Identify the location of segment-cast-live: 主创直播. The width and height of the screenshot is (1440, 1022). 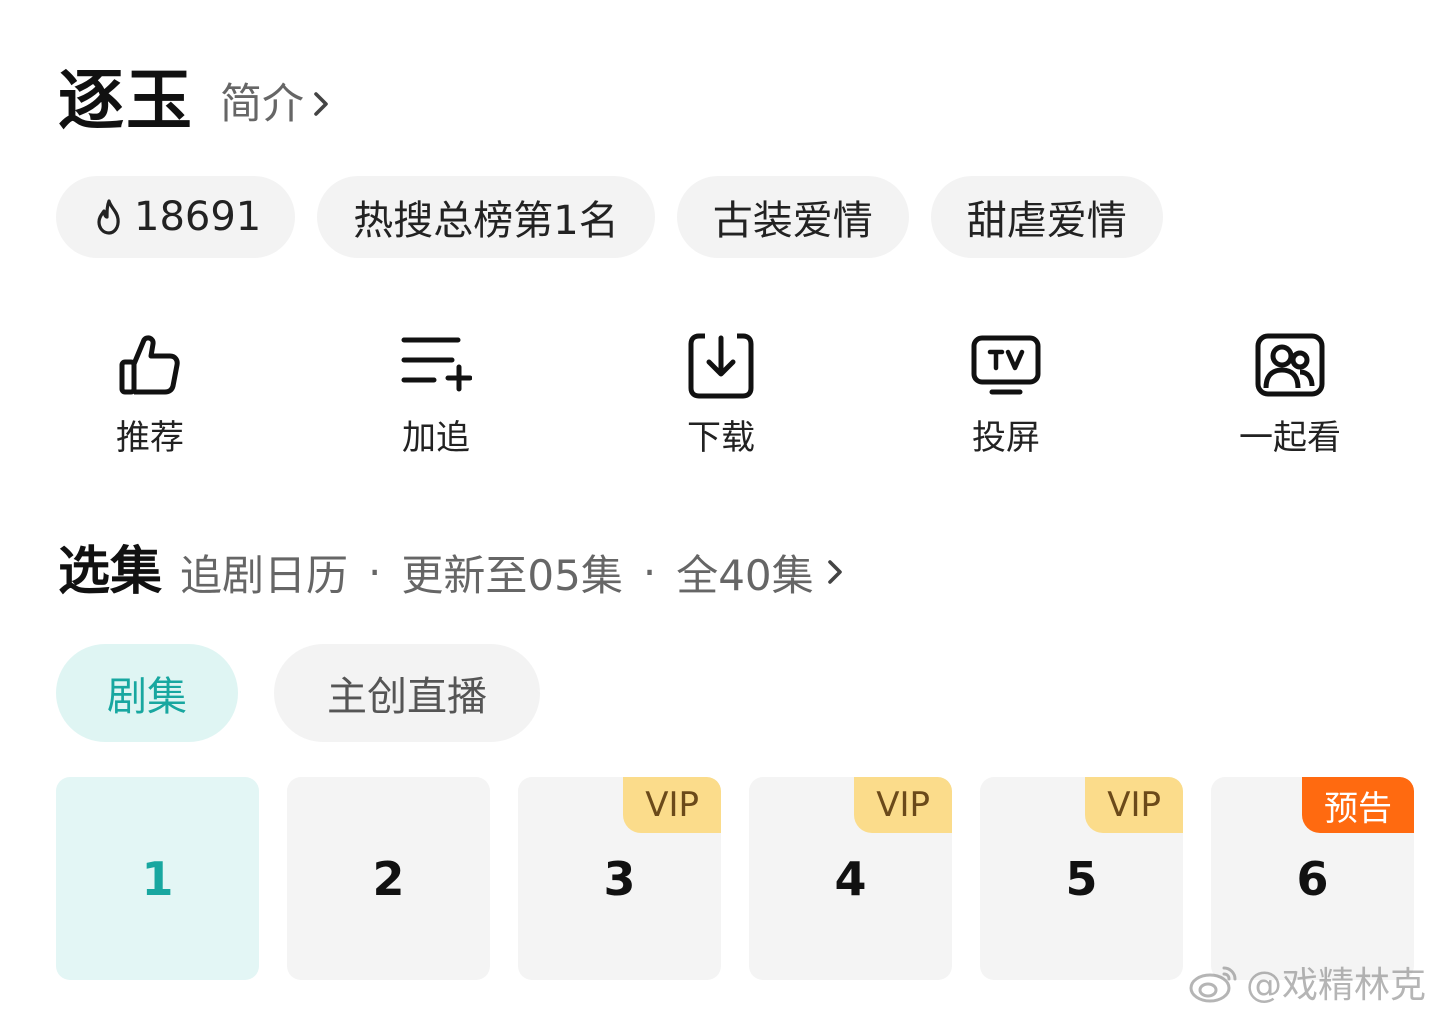
(407, 693).